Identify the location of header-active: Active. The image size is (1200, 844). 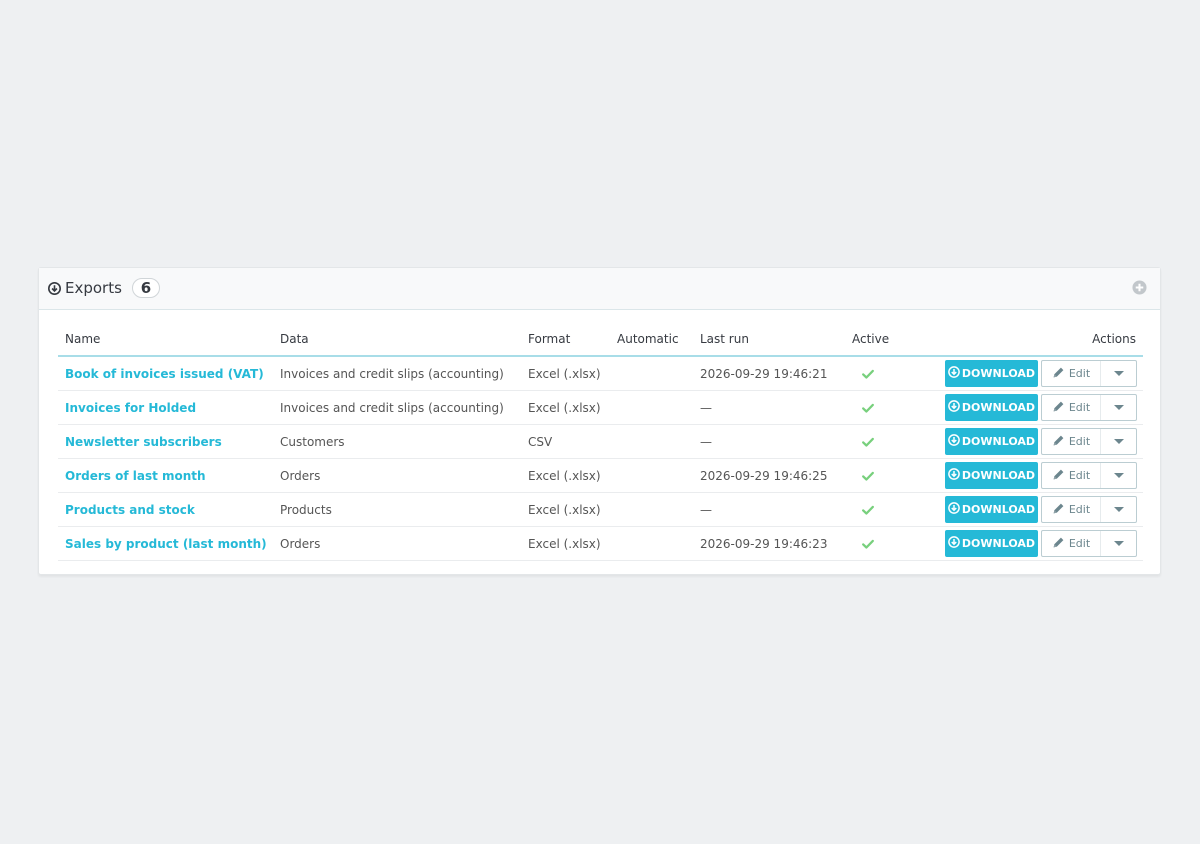
(877, 340).